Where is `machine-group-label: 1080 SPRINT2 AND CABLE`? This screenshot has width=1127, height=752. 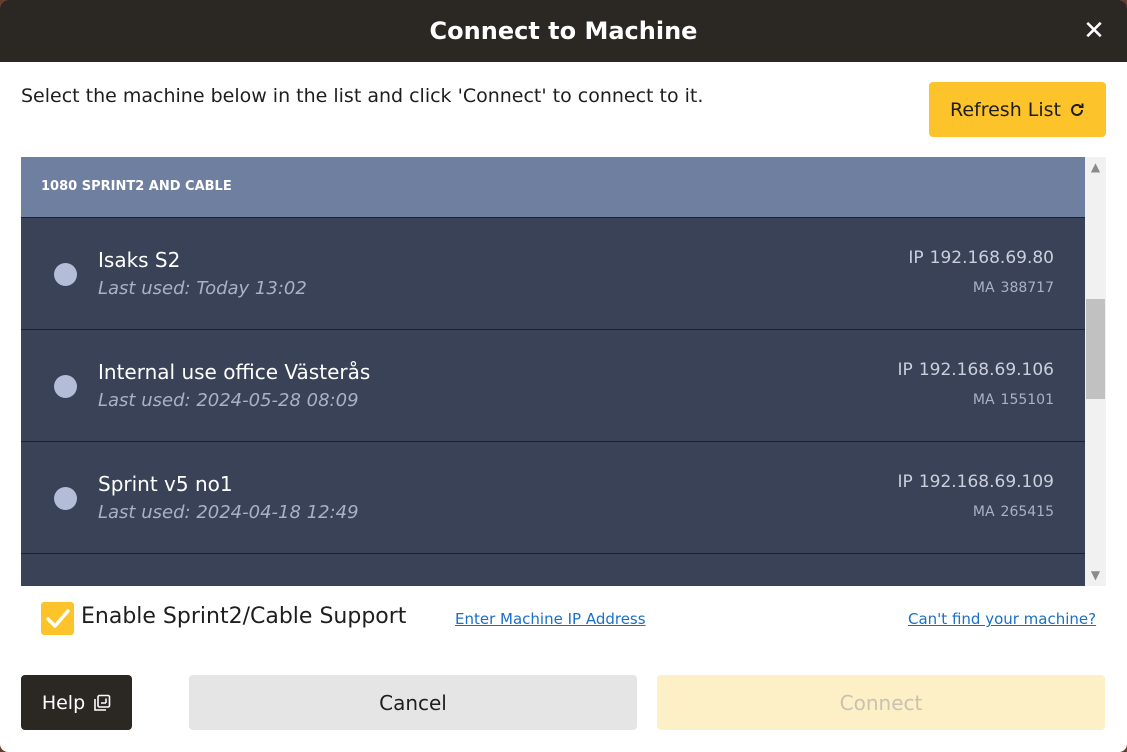
machine-group-label: 1080 SPRINT2 AND CABLE is located at coordinates (136, 186).